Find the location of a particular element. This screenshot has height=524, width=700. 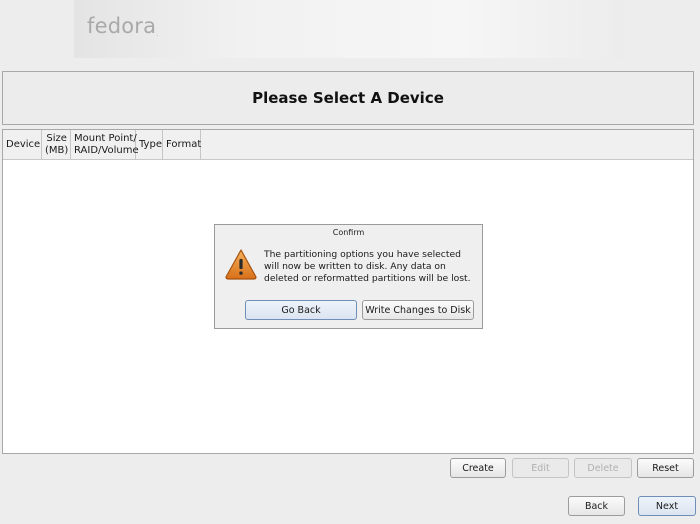

column-header-device: Device is located at coordinates (22, 144).